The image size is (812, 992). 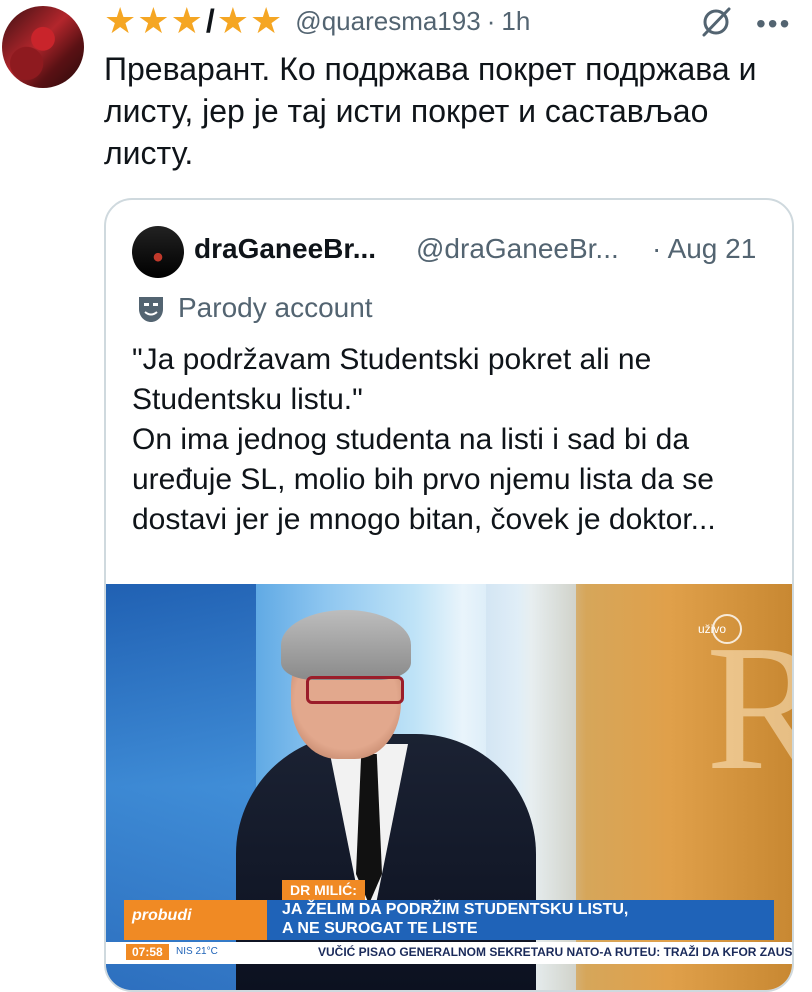 I want to click on tweet-time: 1h, so click(x=515, y=21).